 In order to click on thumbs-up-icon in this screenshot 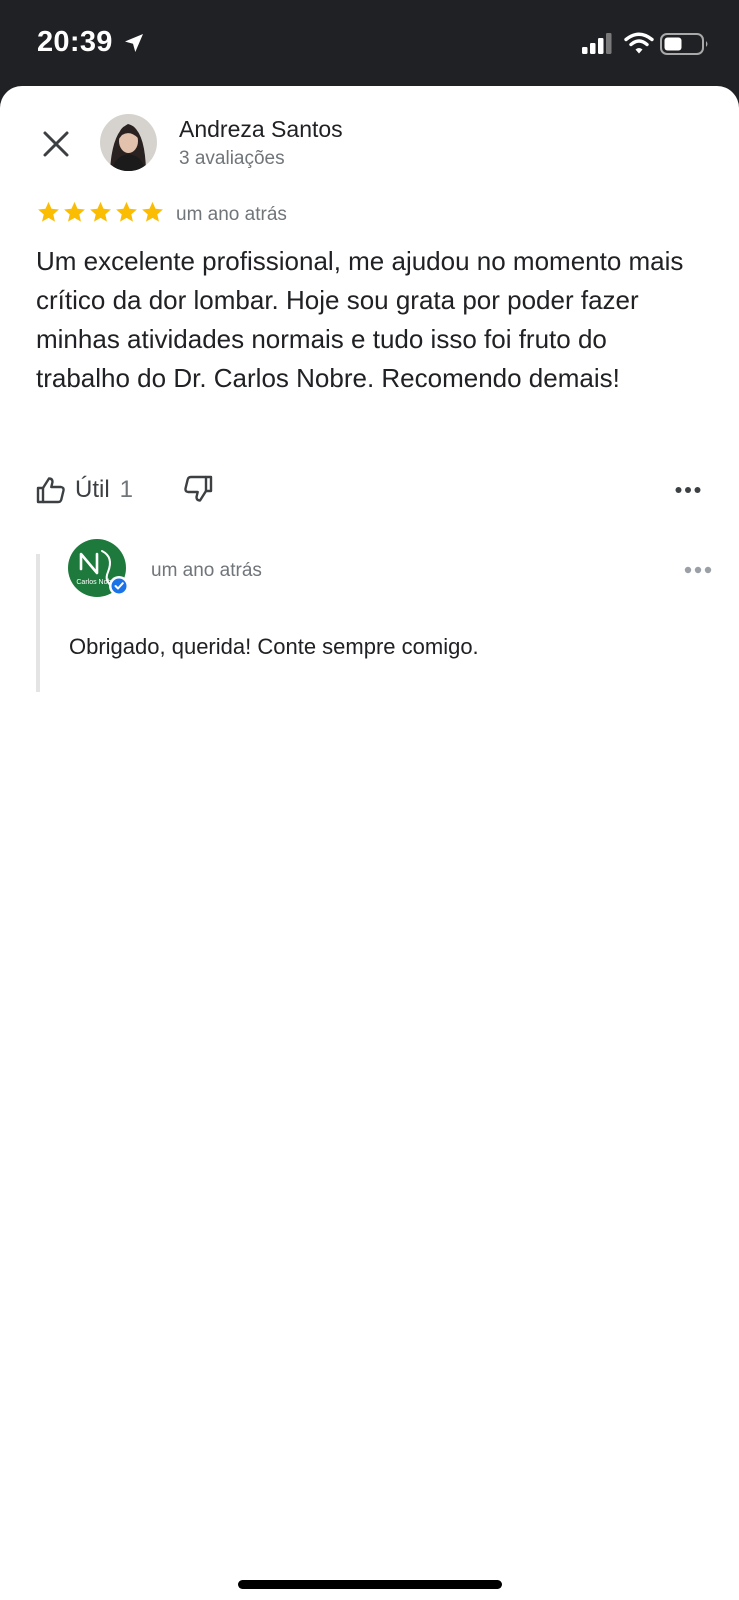, I will do `click(50, 490)`.